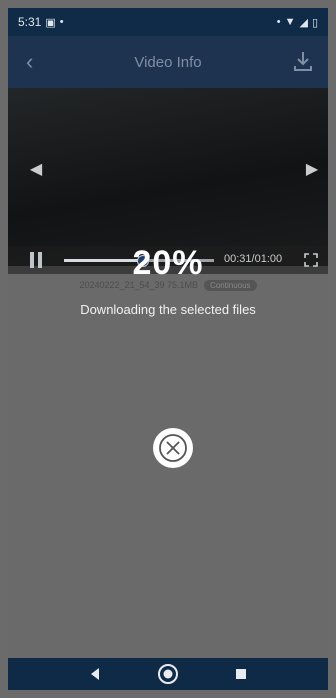 The height and width of the screenshot is (698, 336). What do you see at coordinates (38, 62) in the screenshot?
I see `back-button: ‹` at bounding box center [38, 62].